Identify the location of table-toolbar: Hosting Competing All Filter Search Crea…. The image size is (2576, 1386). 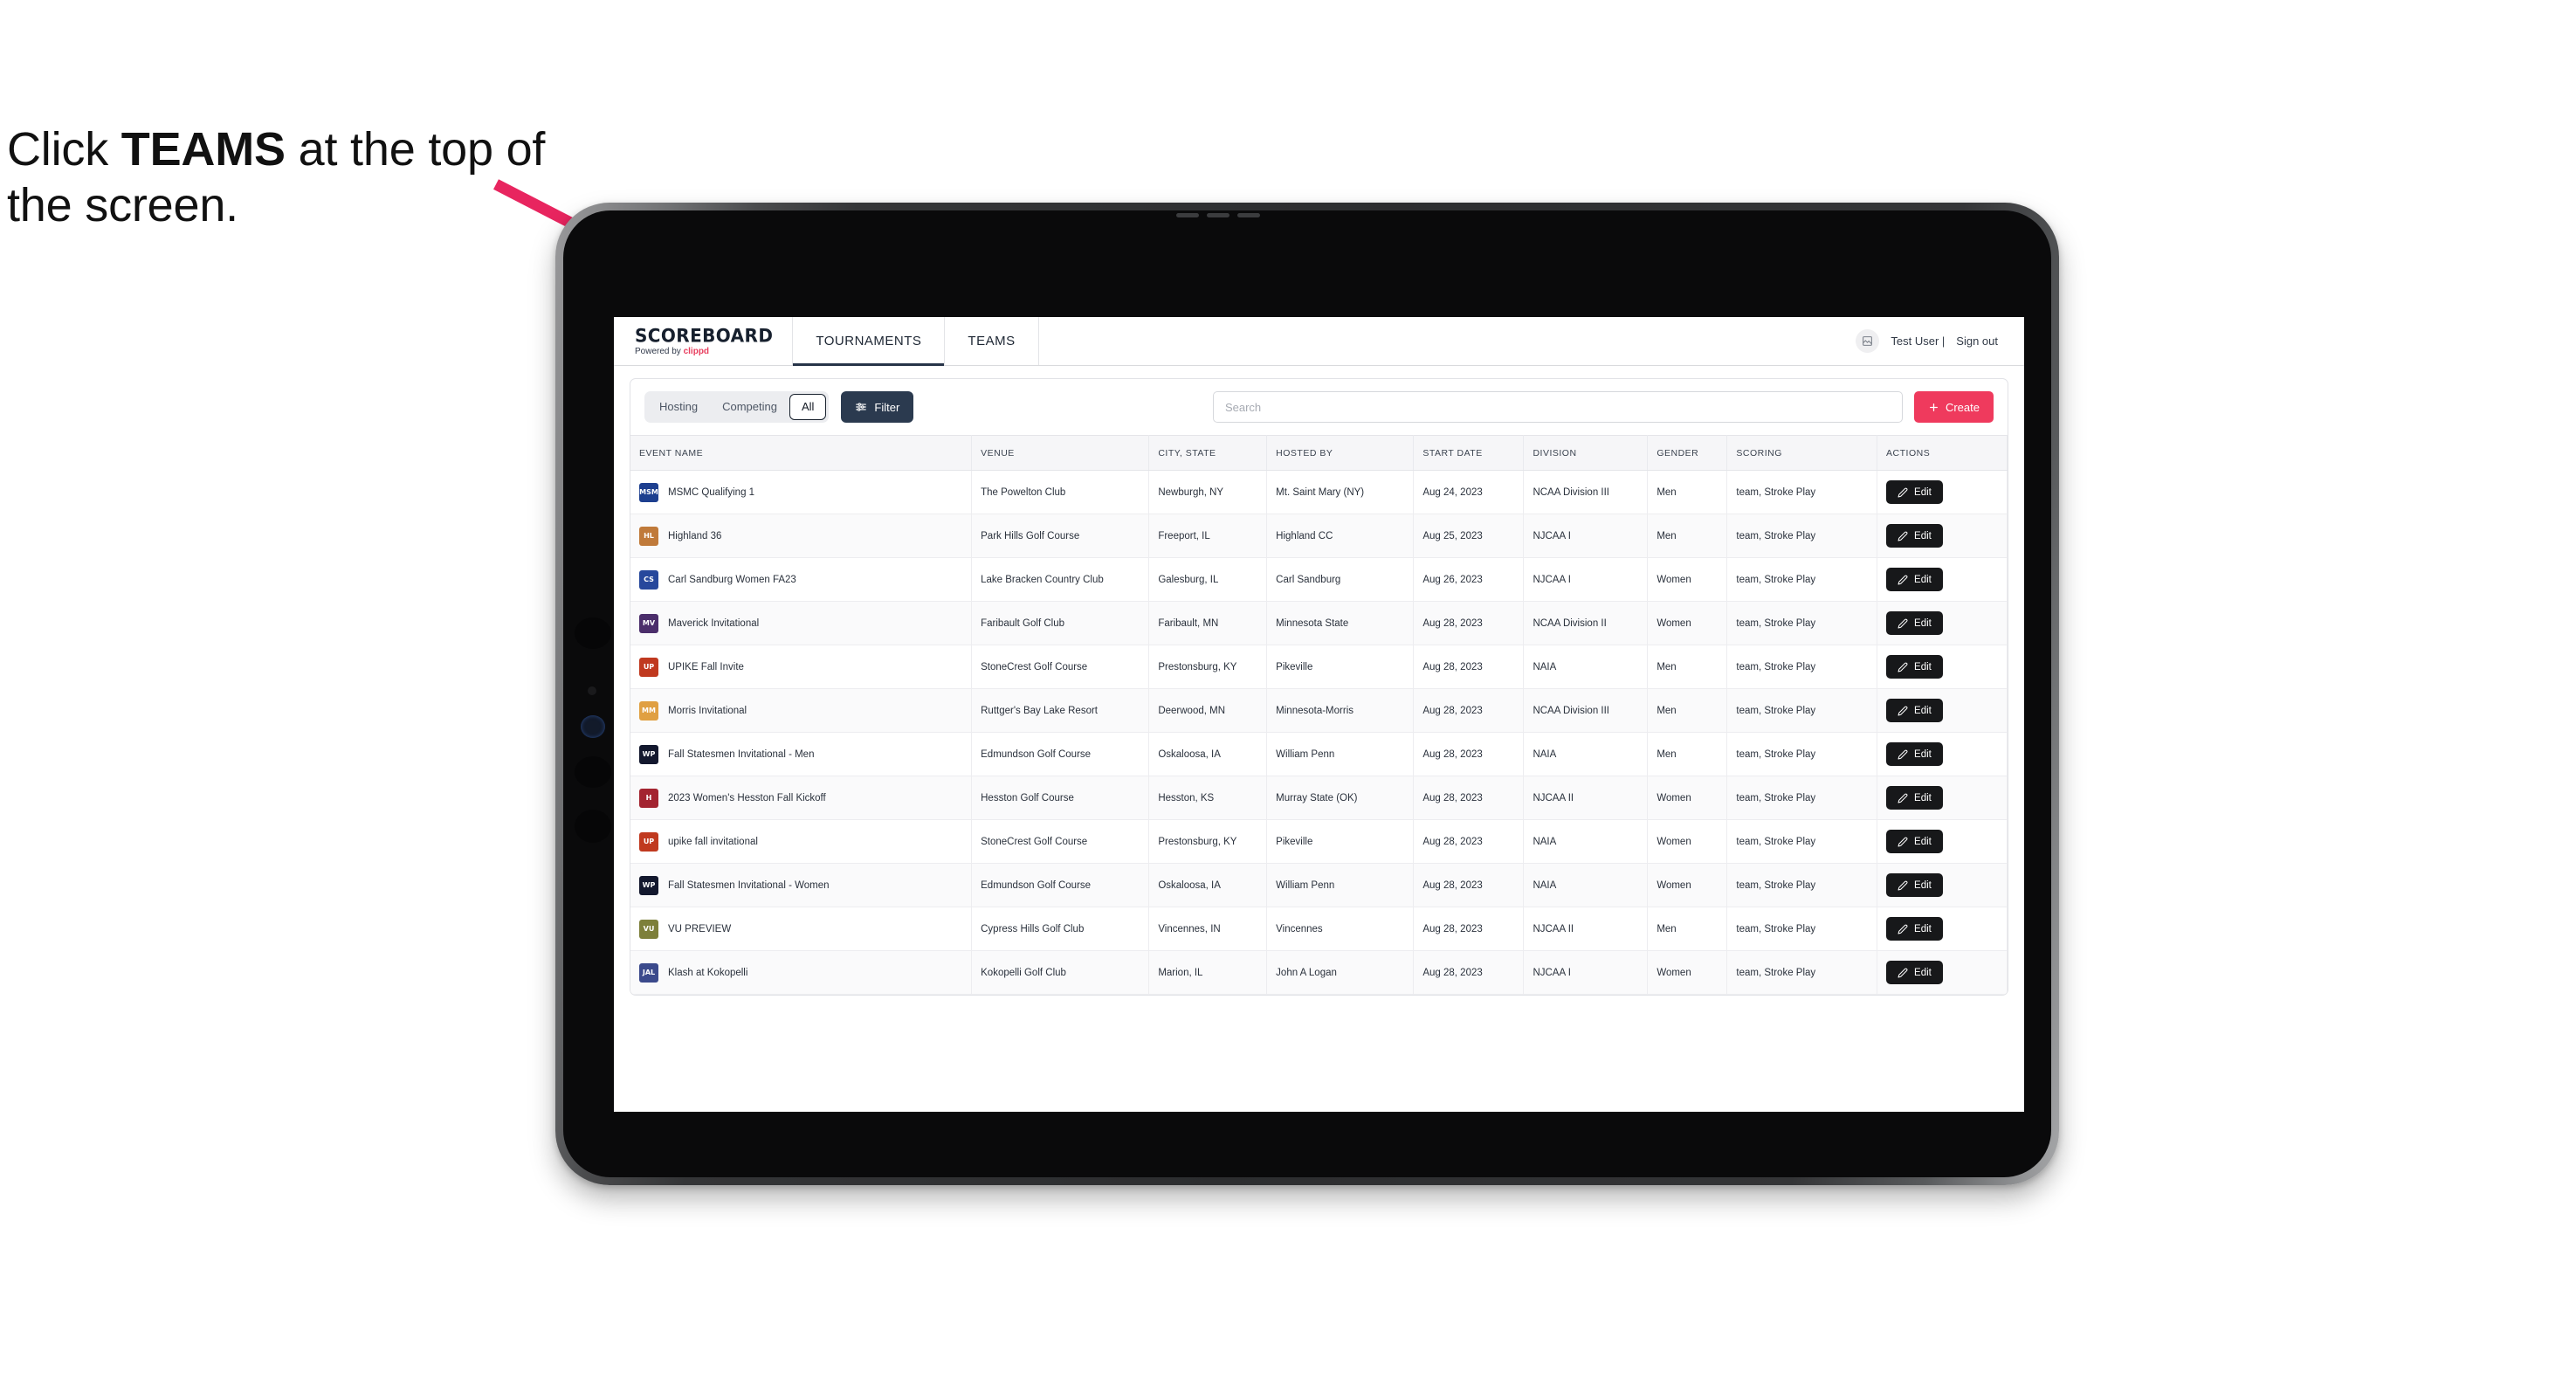
(1319, 407).